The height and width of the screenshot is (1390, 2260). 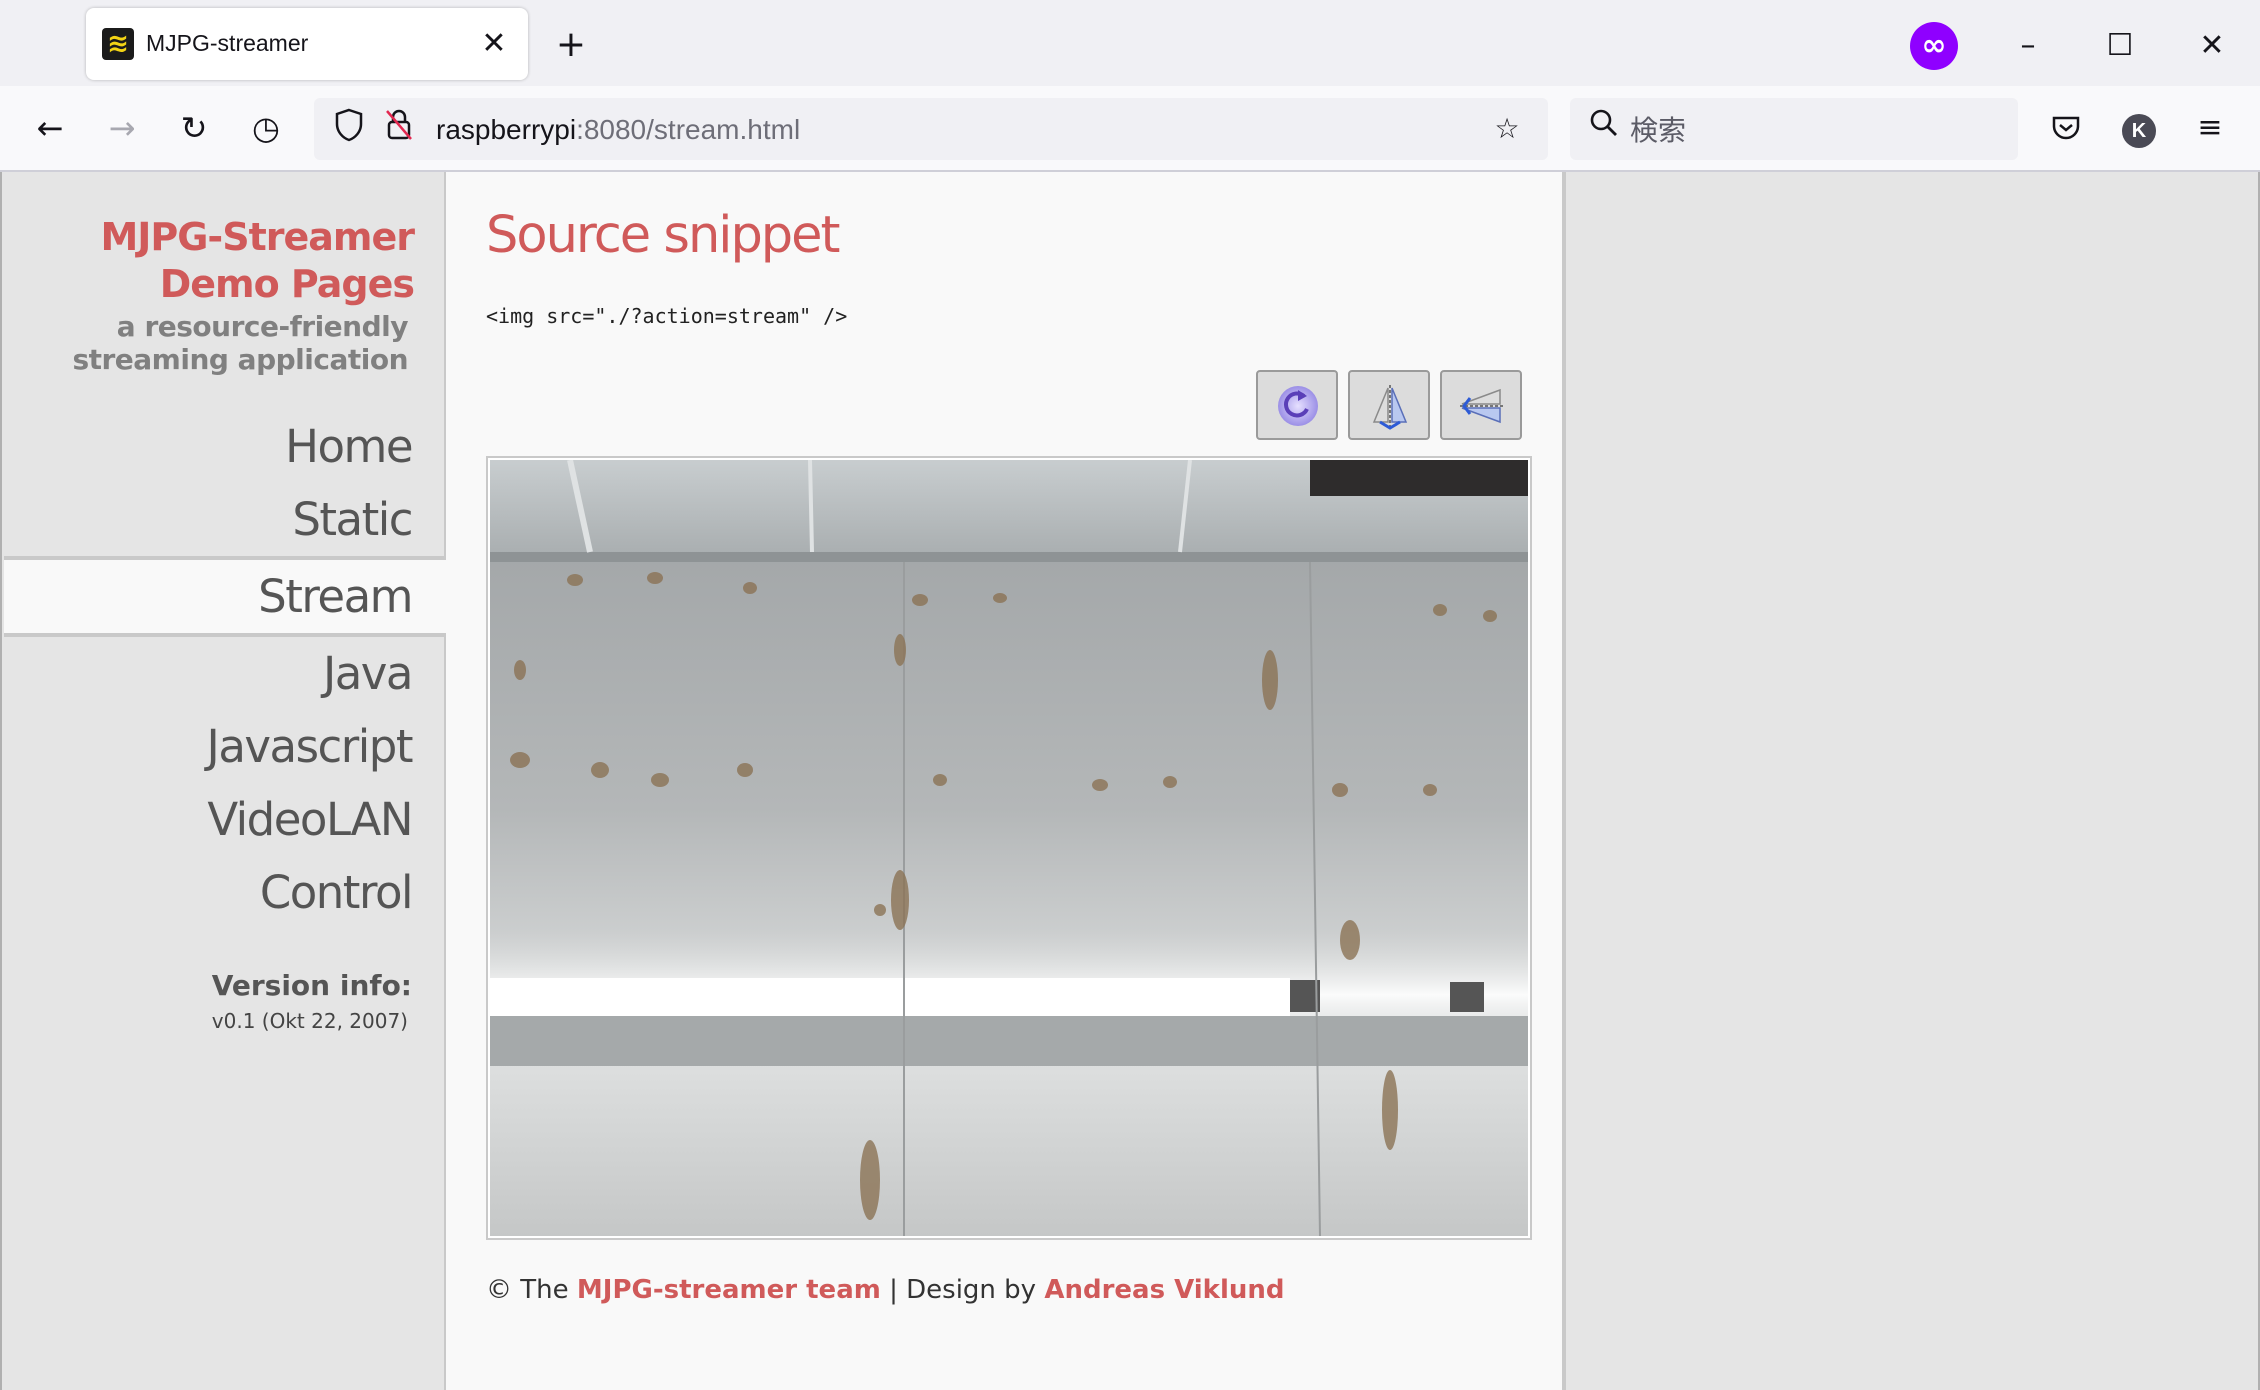 I want to click on page-title: Source snippet, so click(x=663, y=235).